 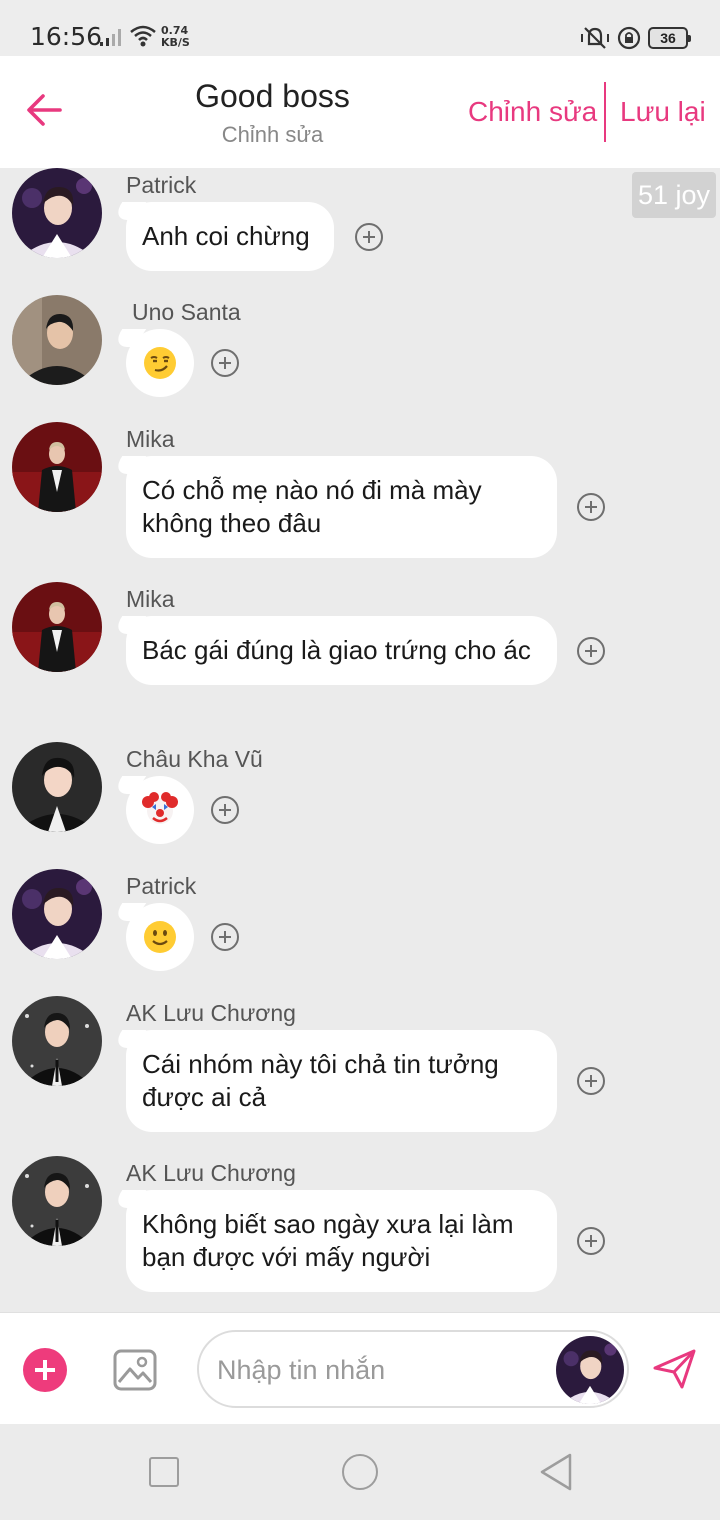 I want to click on system-nav-bar, so click(x=360, y=1472).